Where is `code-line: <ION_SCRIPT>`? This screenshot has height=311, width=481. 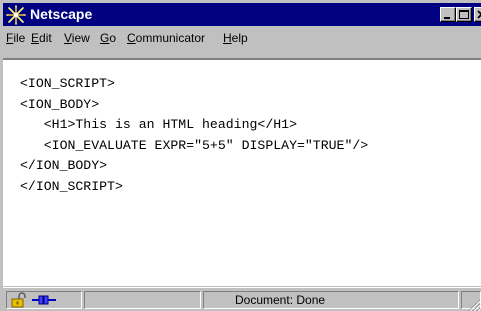
code-line: <ION_SCRIPT> is located at coordinates (67, 83).